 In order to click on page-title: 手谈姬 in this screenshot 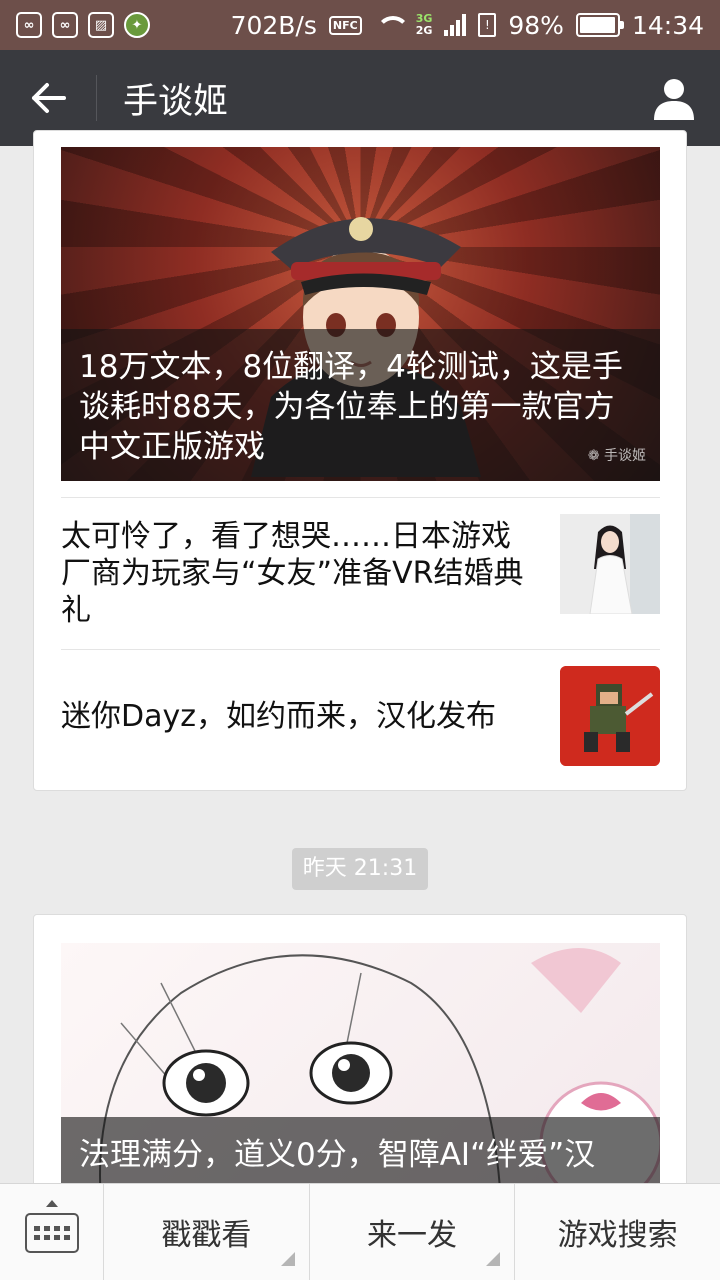, I will do `click(176, 101)`.